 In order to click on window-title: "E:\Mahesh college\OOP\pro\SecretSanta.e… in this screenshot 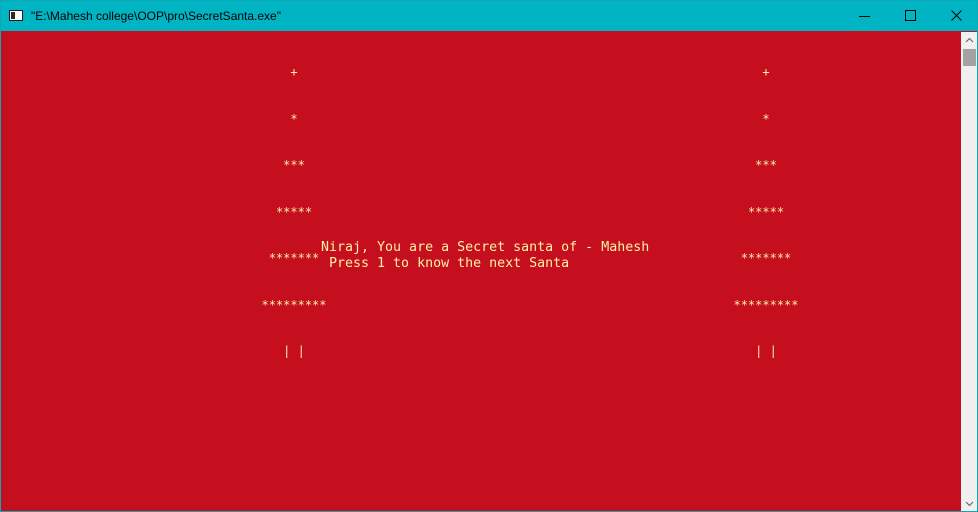, I will do `click(156, 16)`.